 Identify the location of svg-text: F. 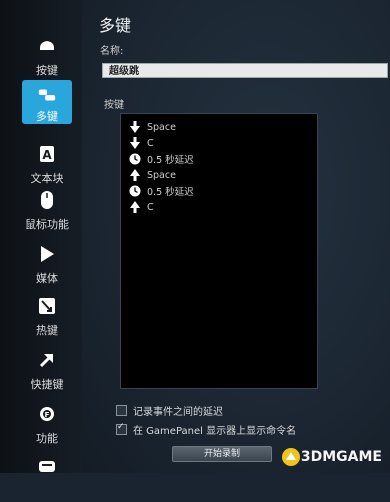
(47, 415).